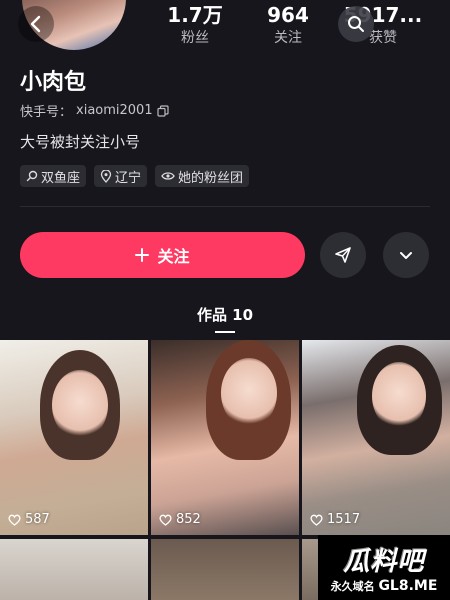  Describe the element at coordinates (225, 332) in the screenshot. I see `tab-works-indicator` at that location.